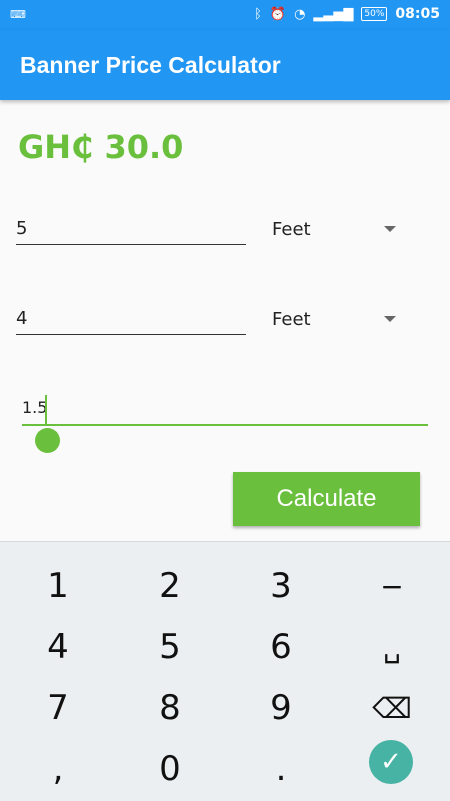 The image size is (450, 801). I want to click on status-icons: ᛒ ⏰ ◔ ▂▃▅▇ 50% 08:05, so click(347, 14).